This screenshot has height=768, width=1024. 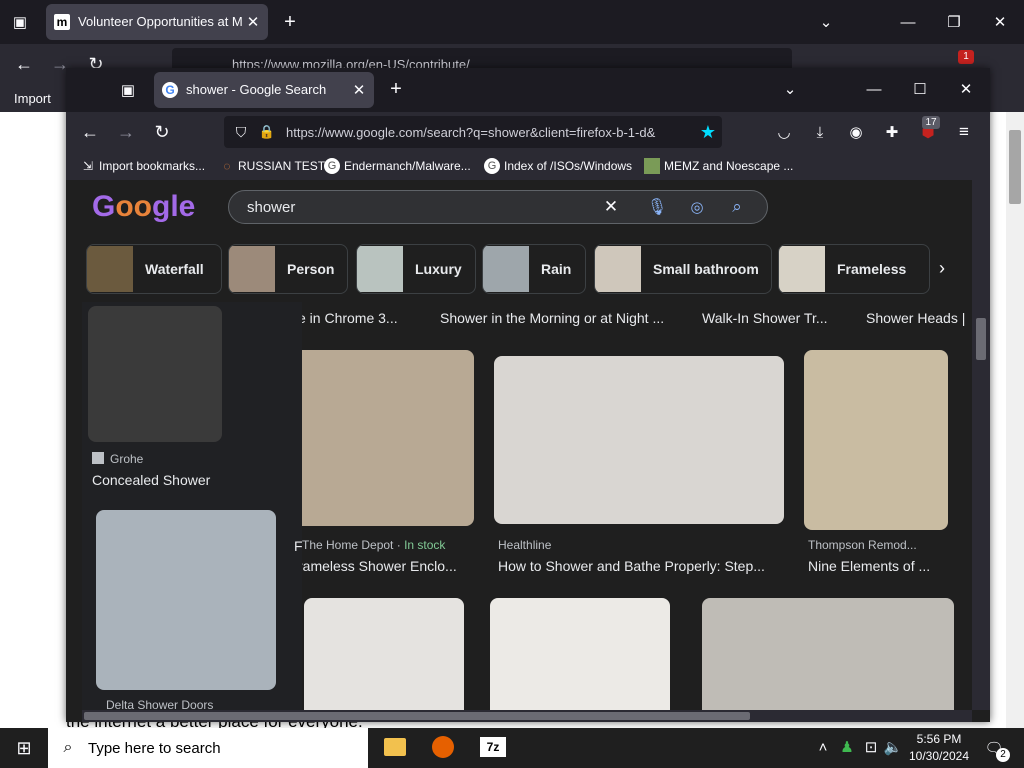 I want to click on notification-count-badge: 2, so click(x=1003, y=755).